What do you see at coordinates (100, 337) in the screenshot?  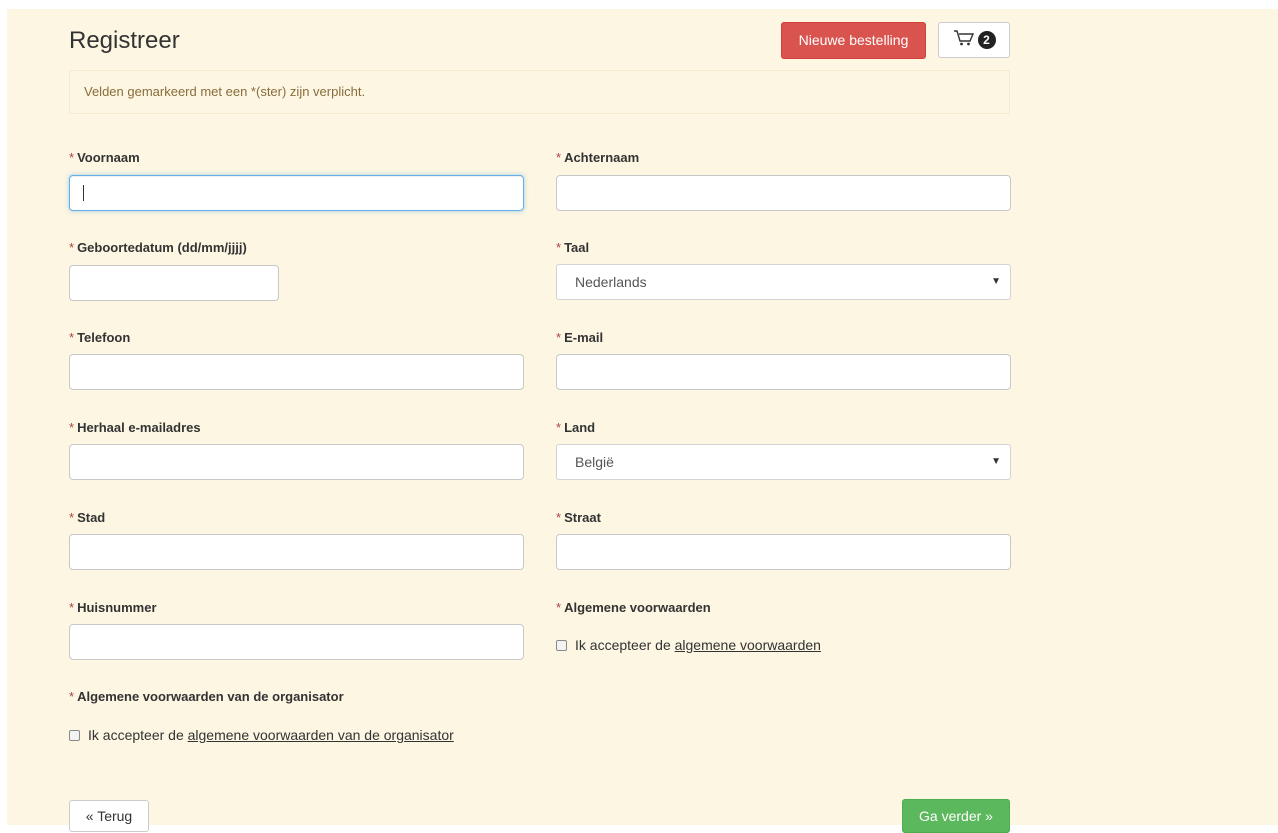 I see `telefoon-label: * Telefoon` at bounding box center [100, 337].